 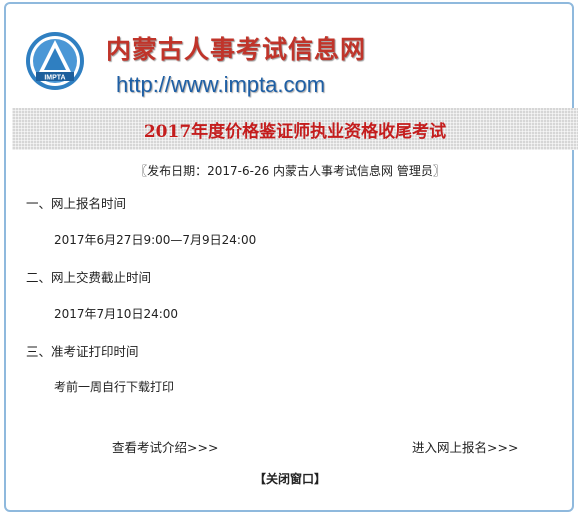 What do you see at coordinates (54, 78) in the screenshot?
I see `logo-text: IMPTA` at bounding box center [54, 78].